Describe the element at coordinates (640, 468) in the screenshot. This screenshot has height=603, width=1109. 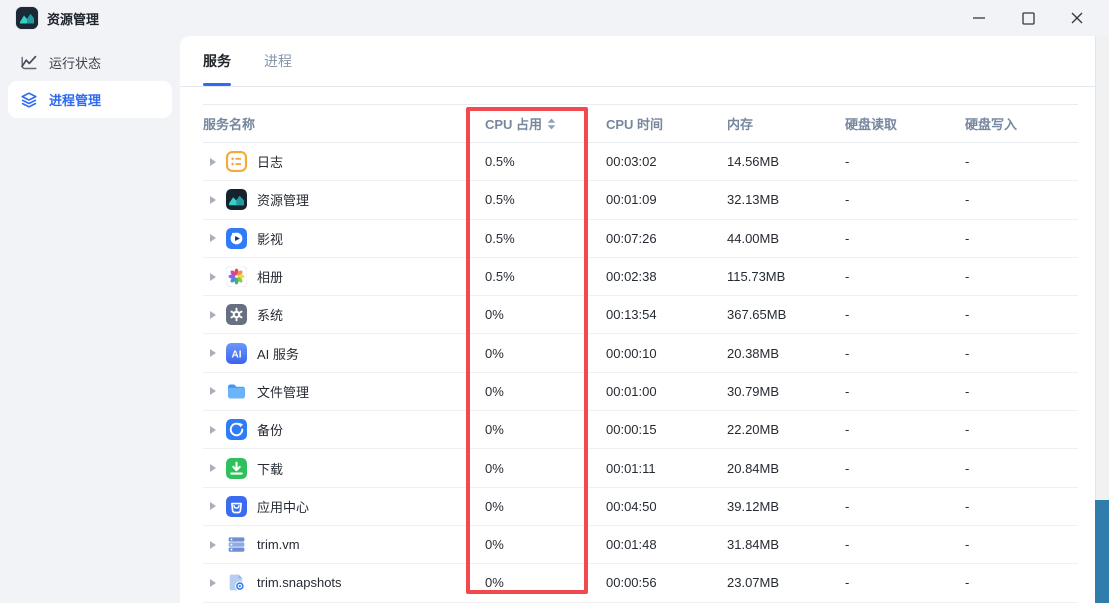
I see `table-row: 下载 0% 00:01:11 20.84MB - -` at that location.